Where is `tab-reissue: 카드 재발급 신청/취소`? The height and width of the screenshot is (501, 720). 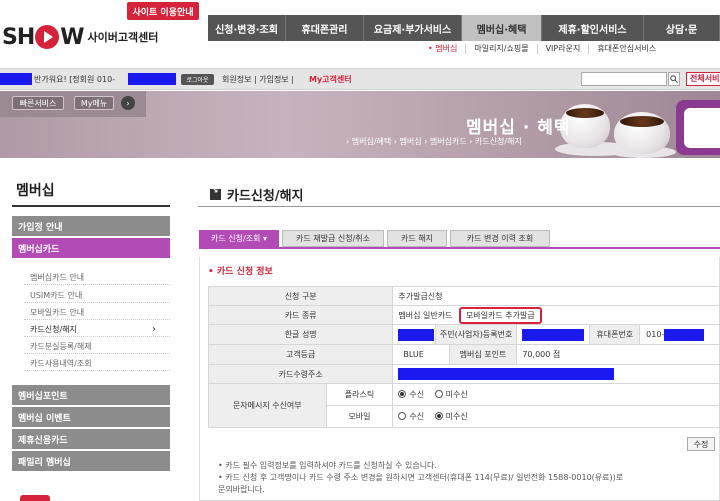 tab-reissue: 카드 재발급 신청/취소 is located at coordinates (333, 238).